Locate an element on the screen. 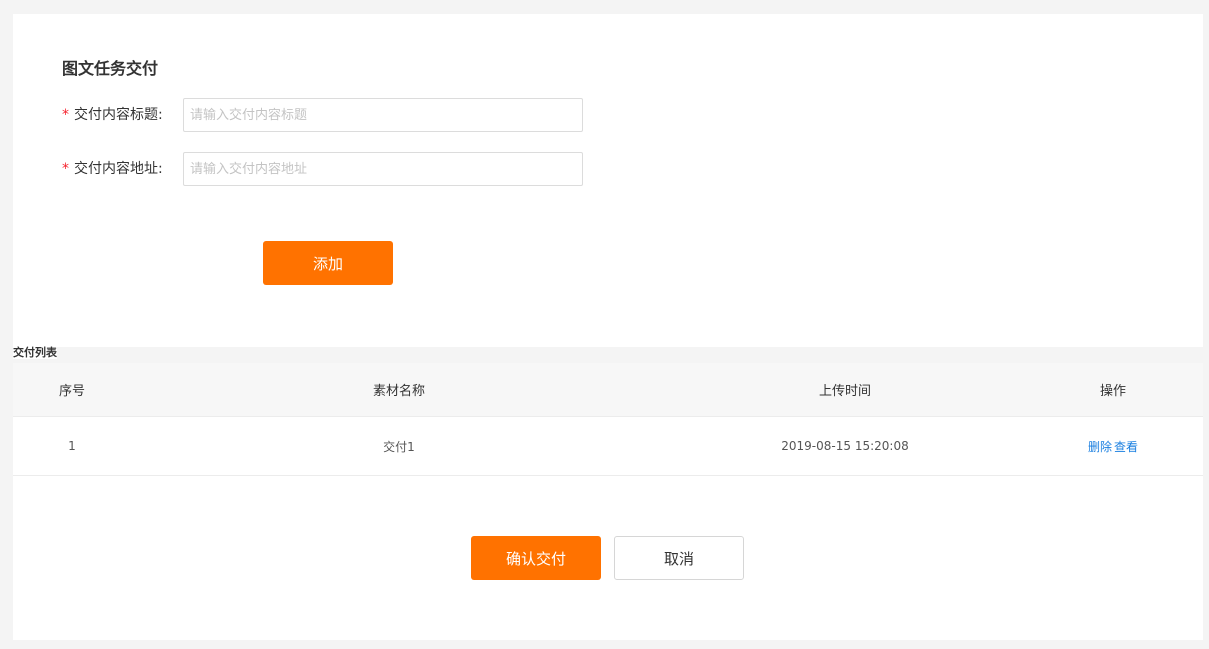 The image size is (1209, 649). column-header-name: 素材名称 is located at coordinates (398, 391).